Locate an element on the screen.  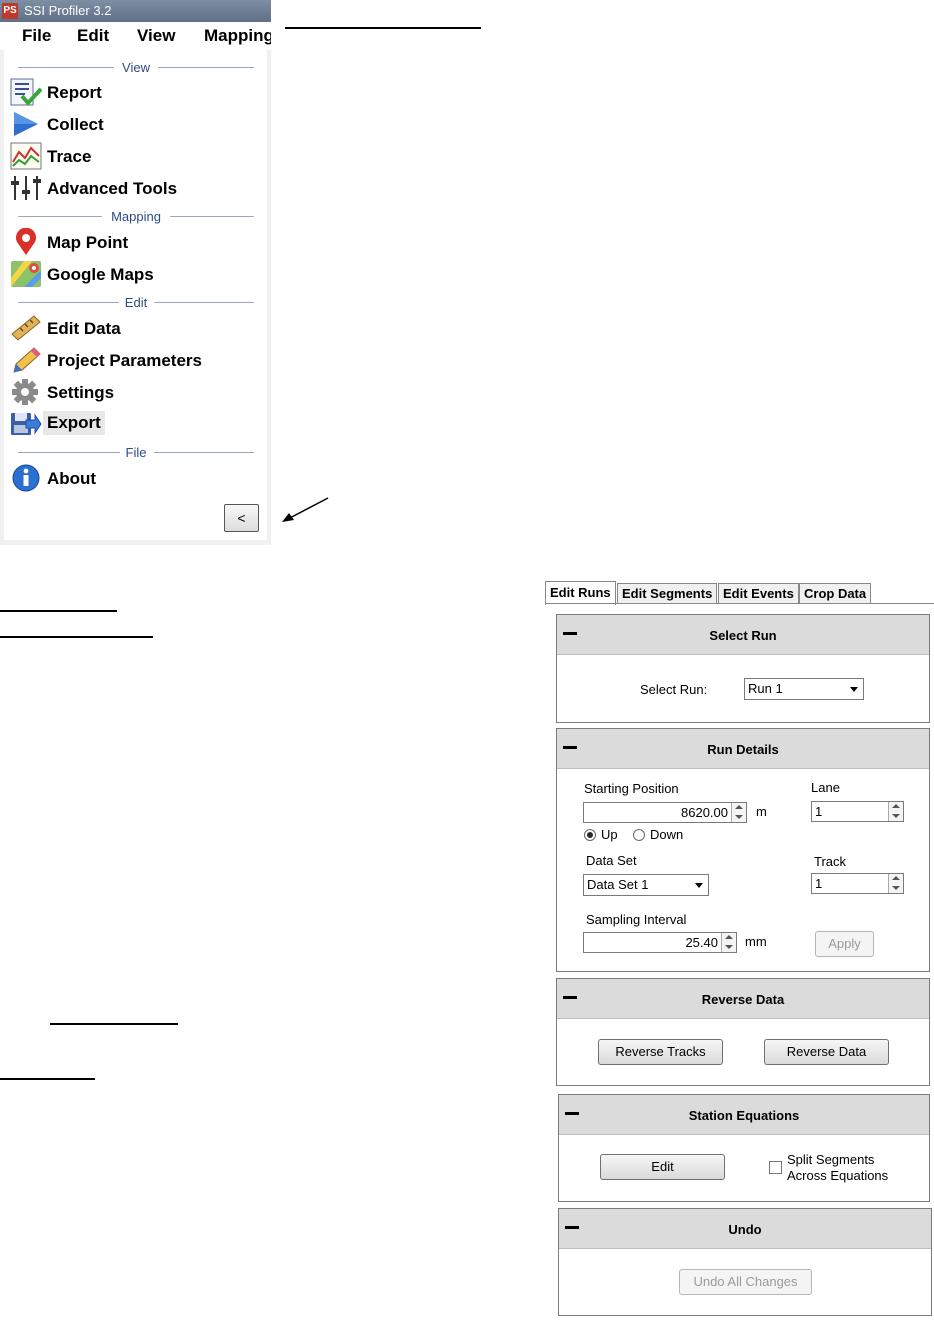
trace-chart-icon is located at coordinates (26, 156).